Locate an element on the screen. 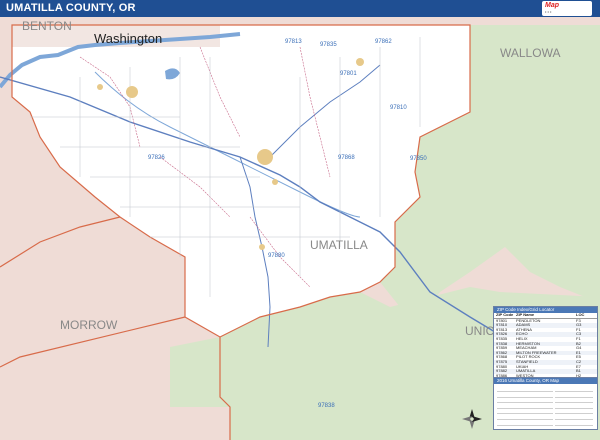  zip-label: 97868 is located at coordinates (346, 158).